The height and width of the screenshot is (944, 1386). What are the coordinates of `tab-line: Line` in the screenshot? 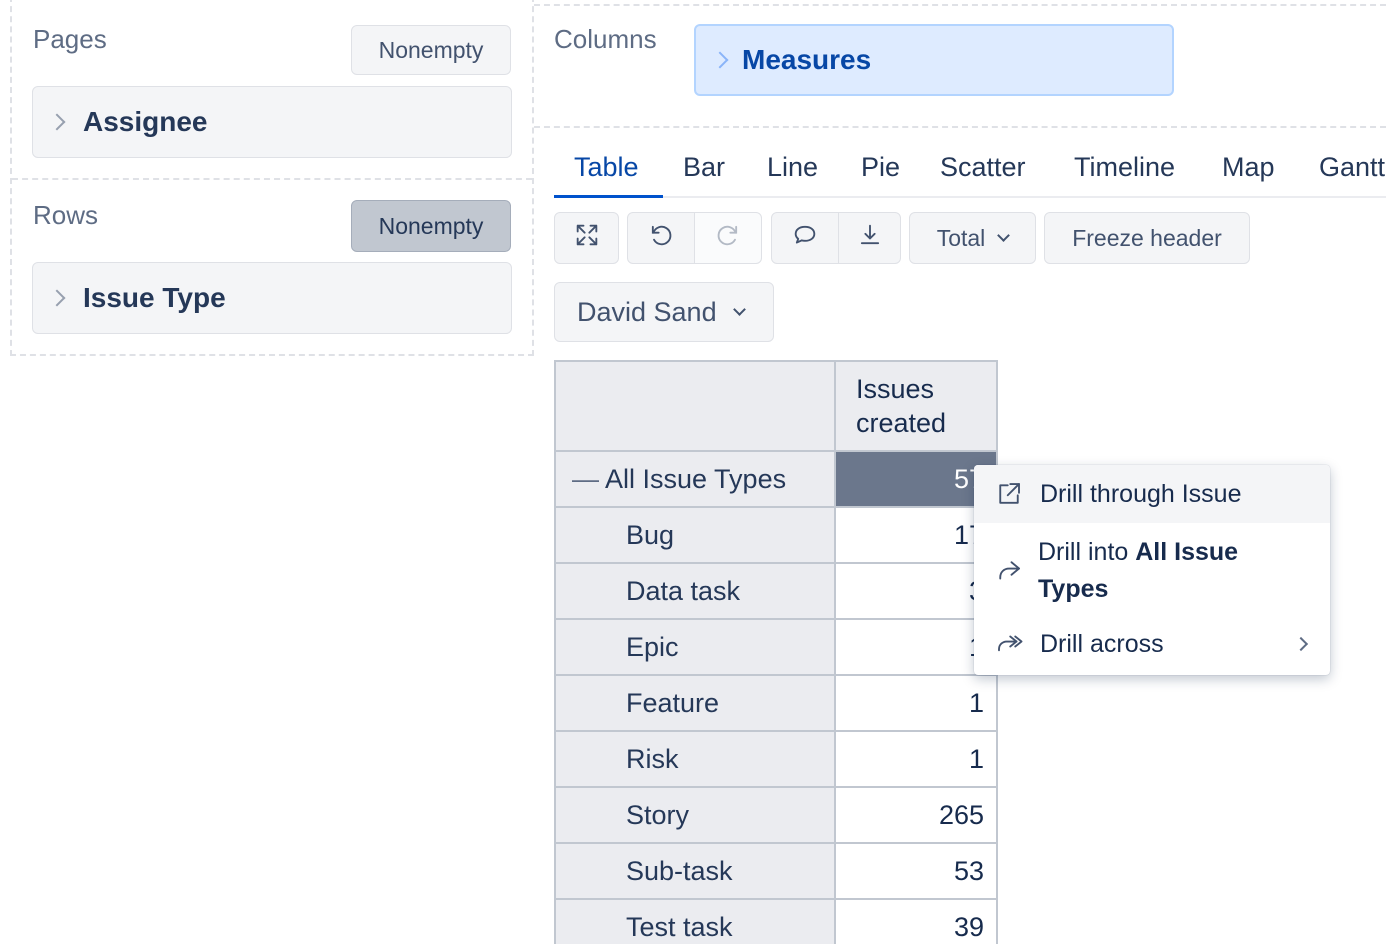 It's located at (792, 167).